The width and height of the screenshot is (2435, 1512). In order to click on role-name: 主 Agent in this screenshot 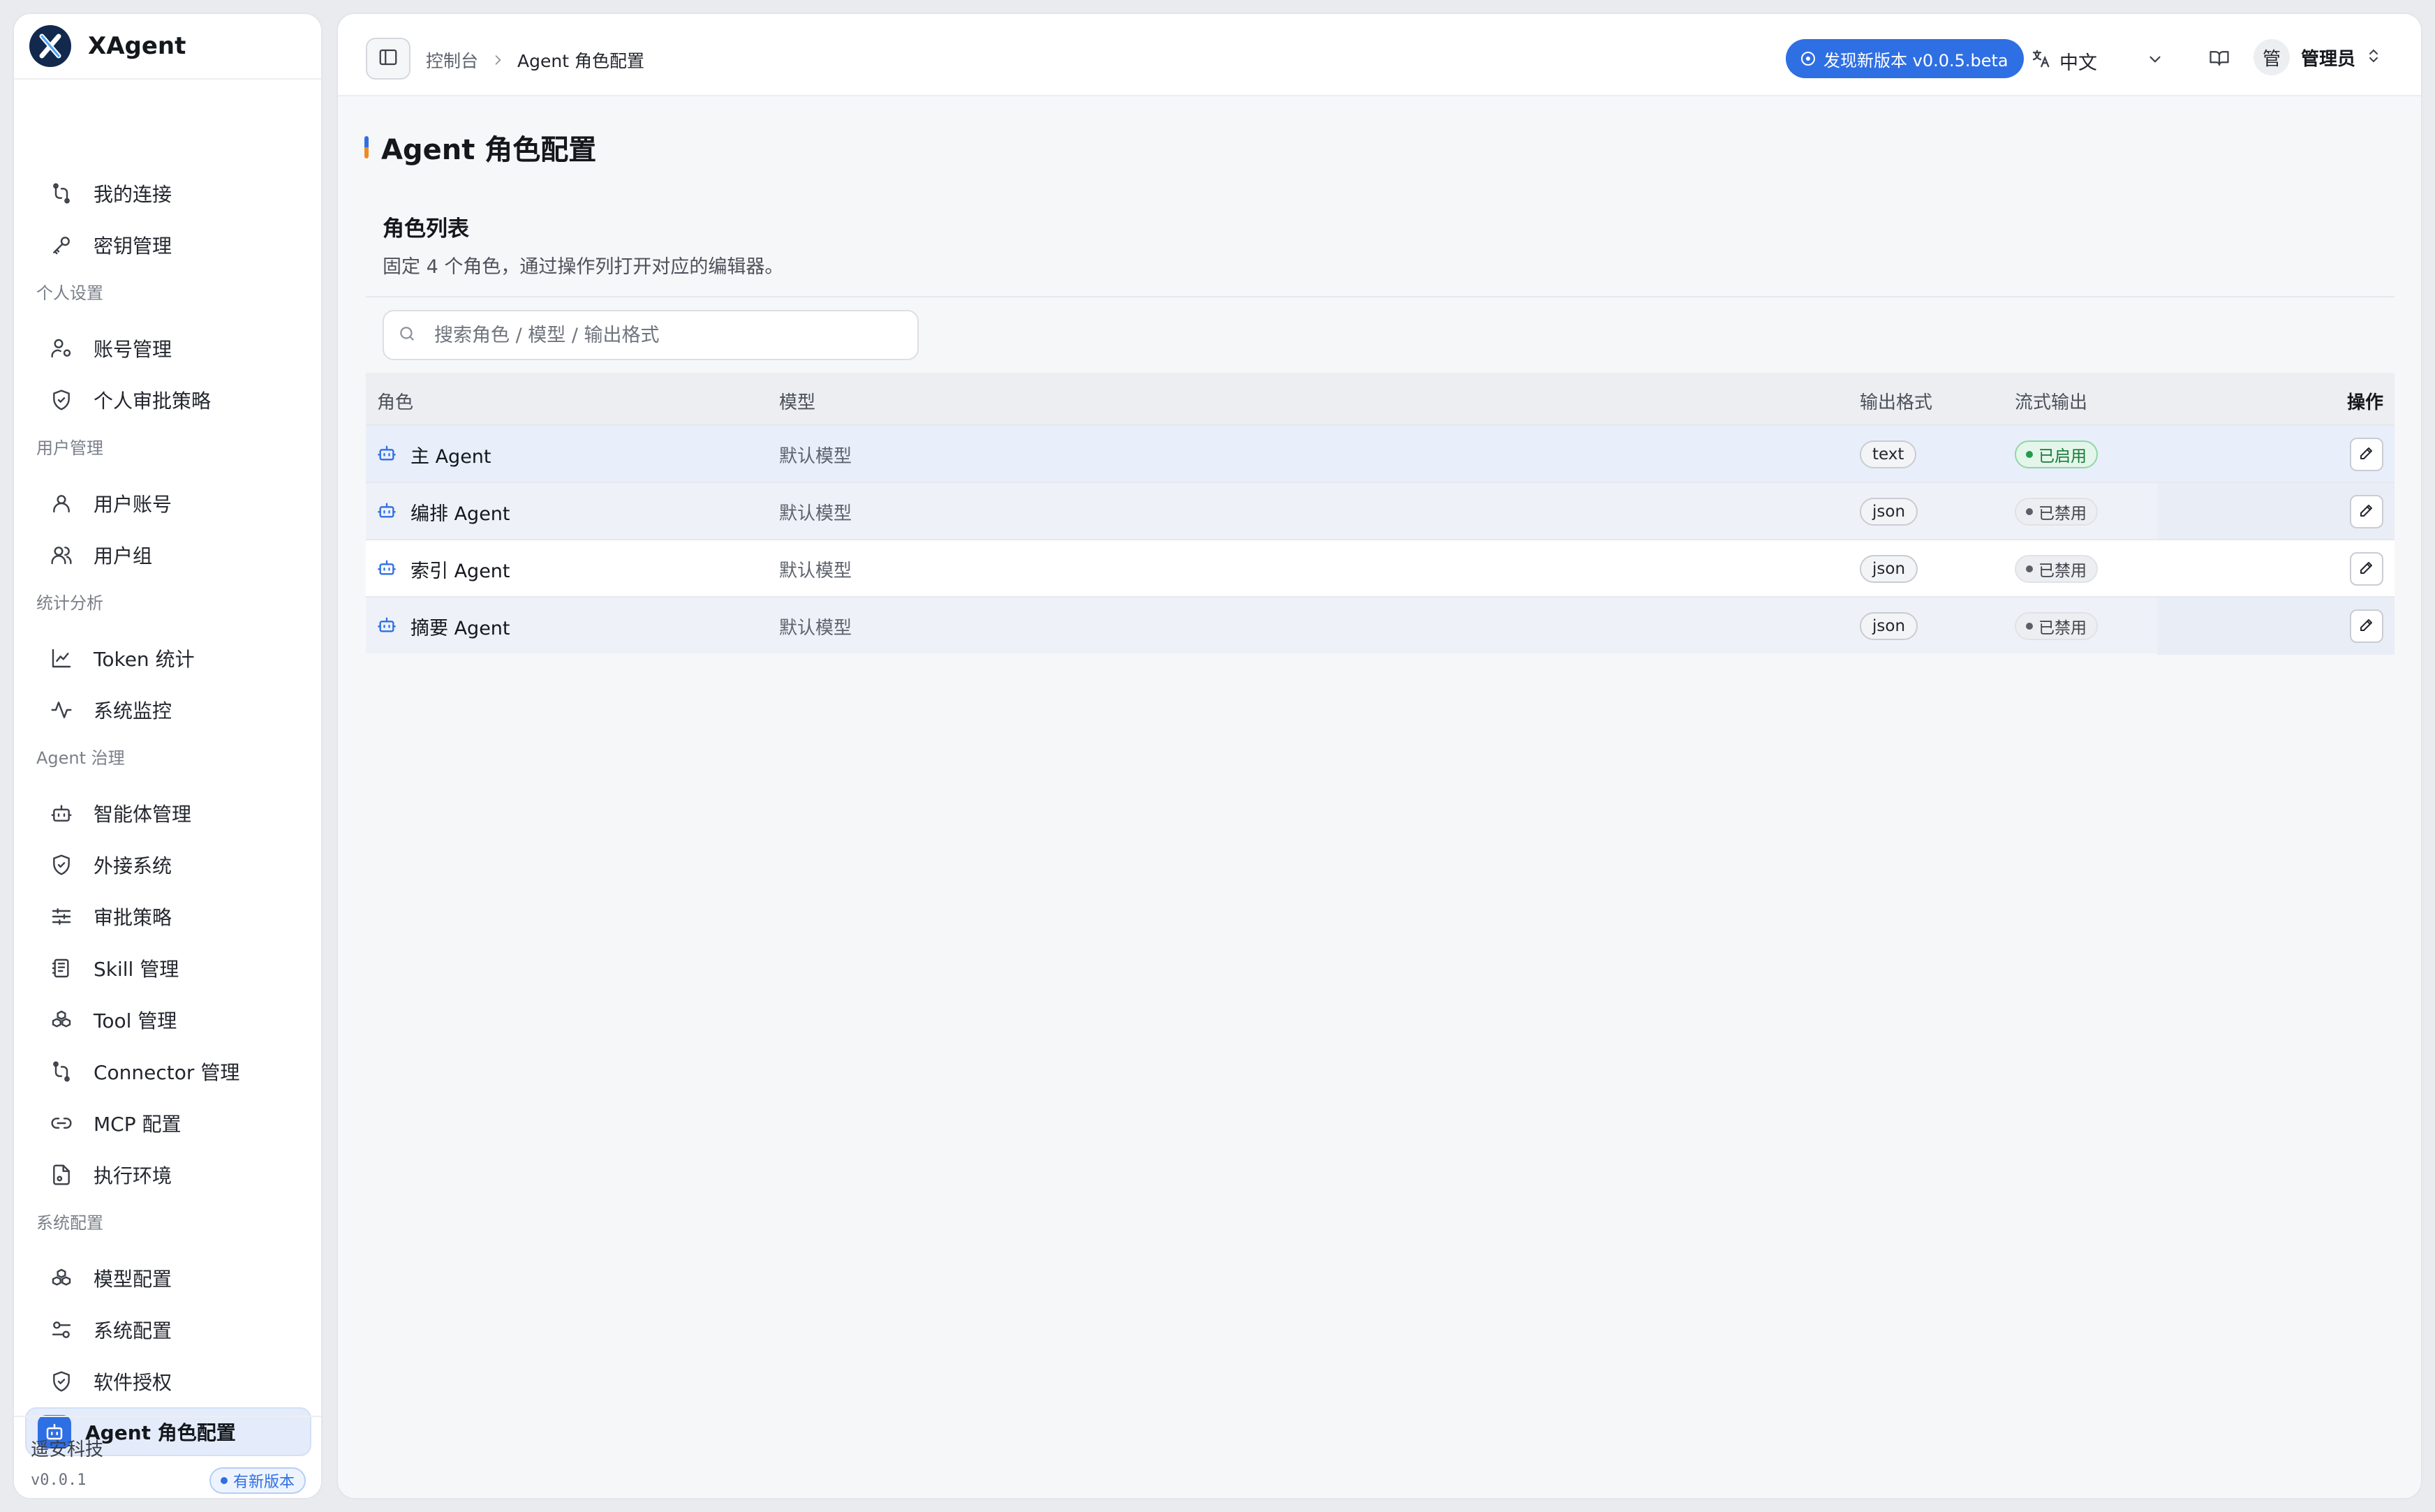, I will do `click(450, 456)`.